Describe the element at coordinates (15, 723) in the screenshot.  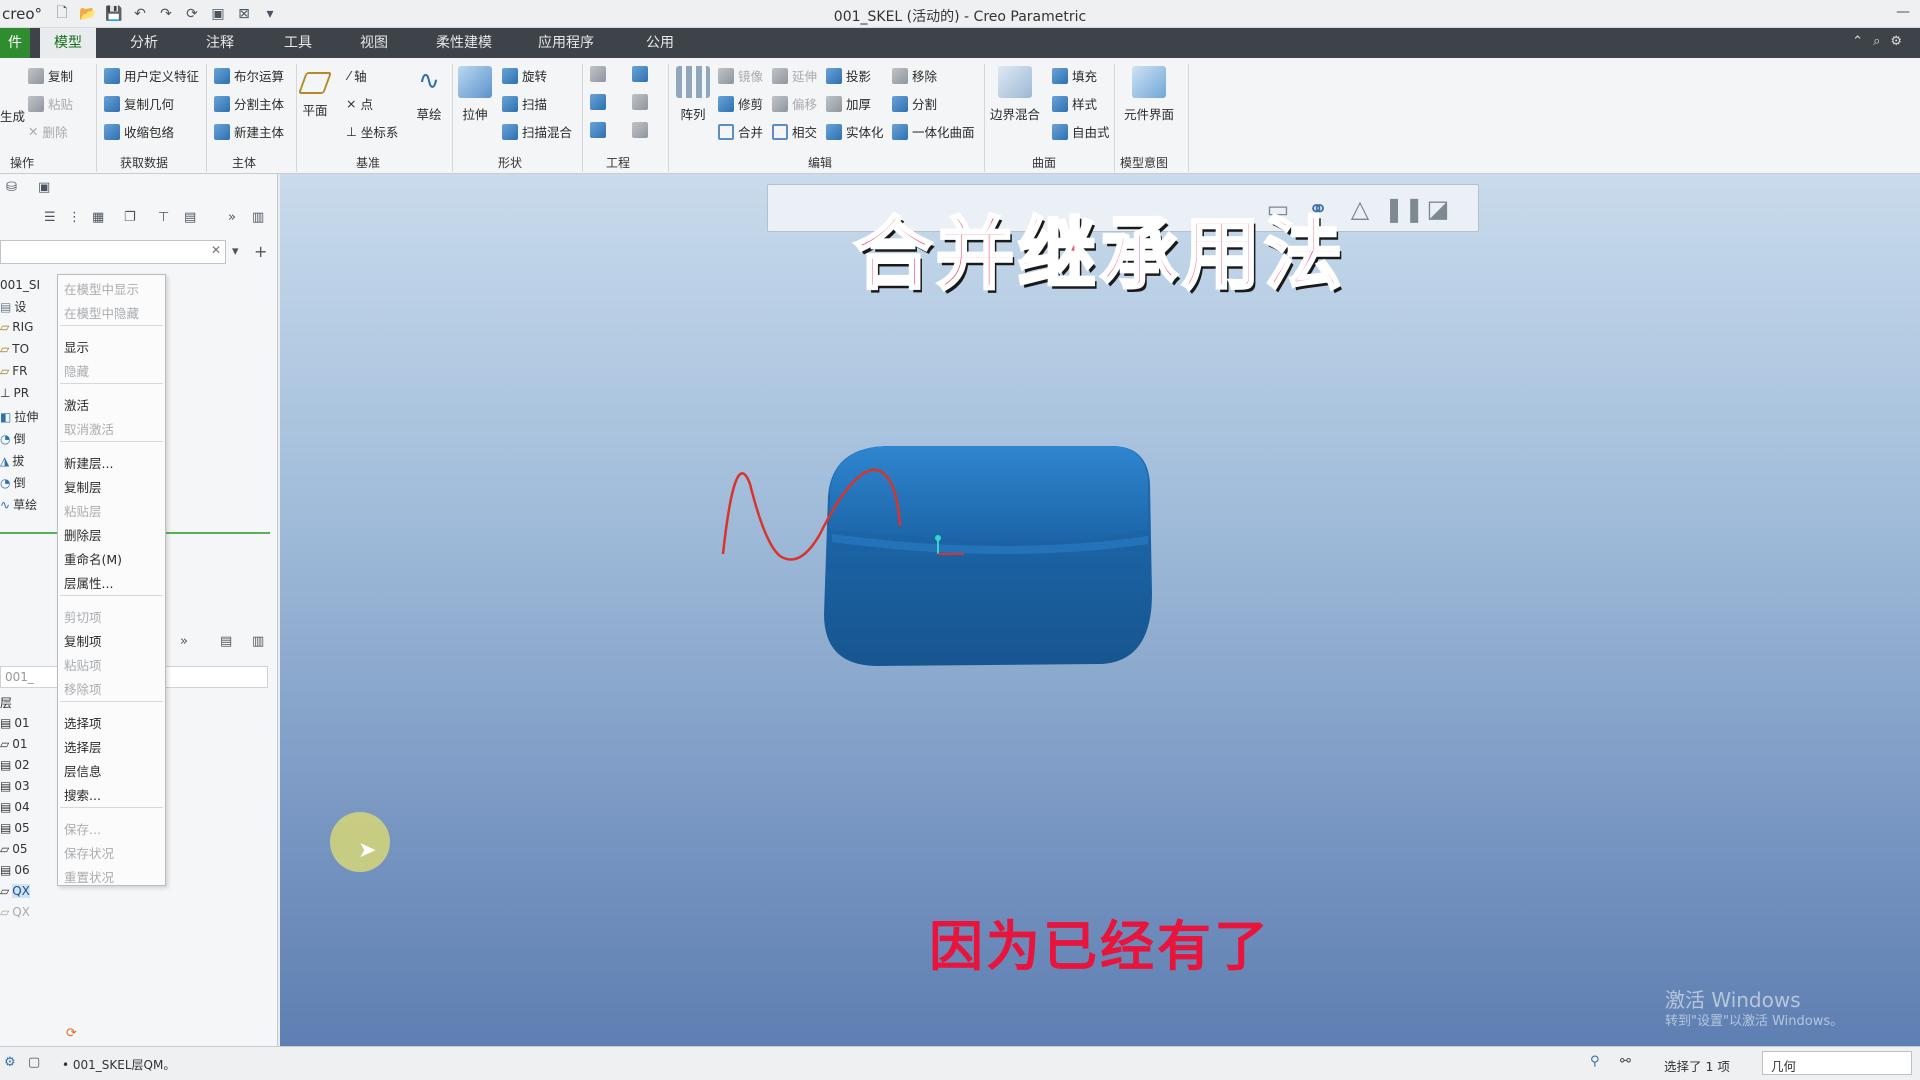
I see `layer-row: ▤ 01` at that location.